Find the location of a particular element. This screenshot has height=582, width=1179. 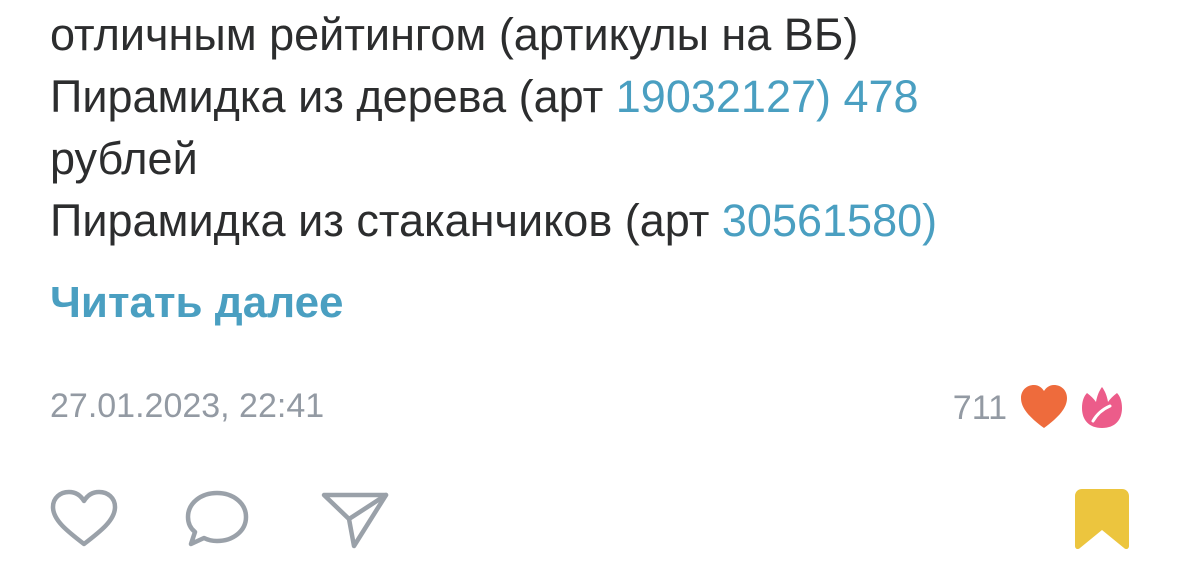

post-text-line: Пирамидка из стаканчиков (арт 30561580) is located at coordinates (600, 221).